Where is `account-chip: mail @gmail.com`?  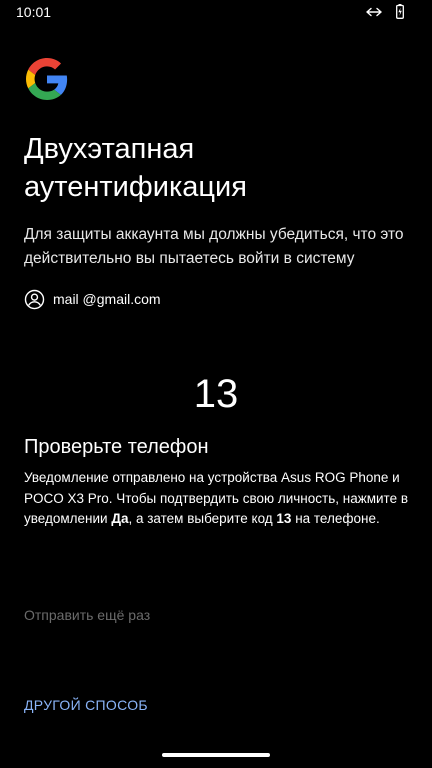 account-chip: mail @gmail.com is located at coordinates (92, 299).